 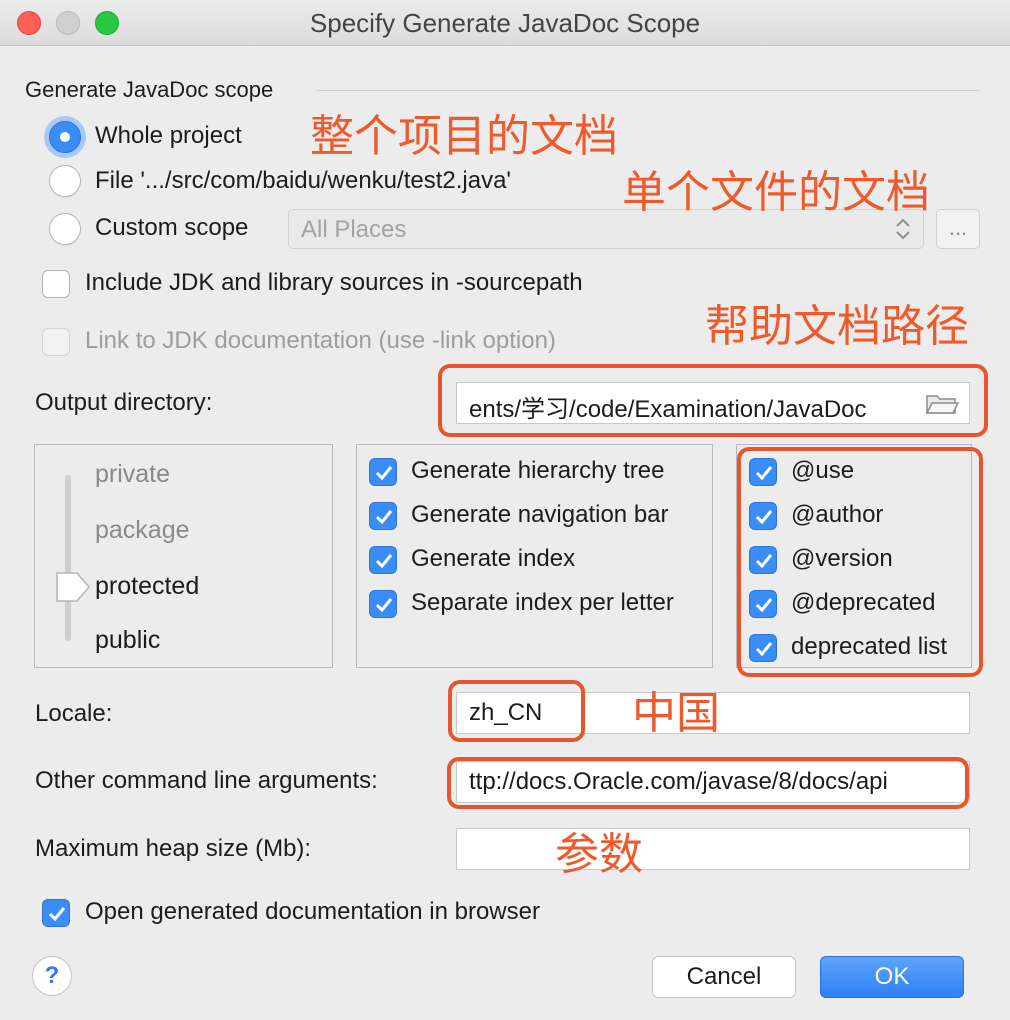 What do you see at coordinates (74, 713) in the screenshot?
I see `locale-label: Locale:` at bounding box center [74, 713].